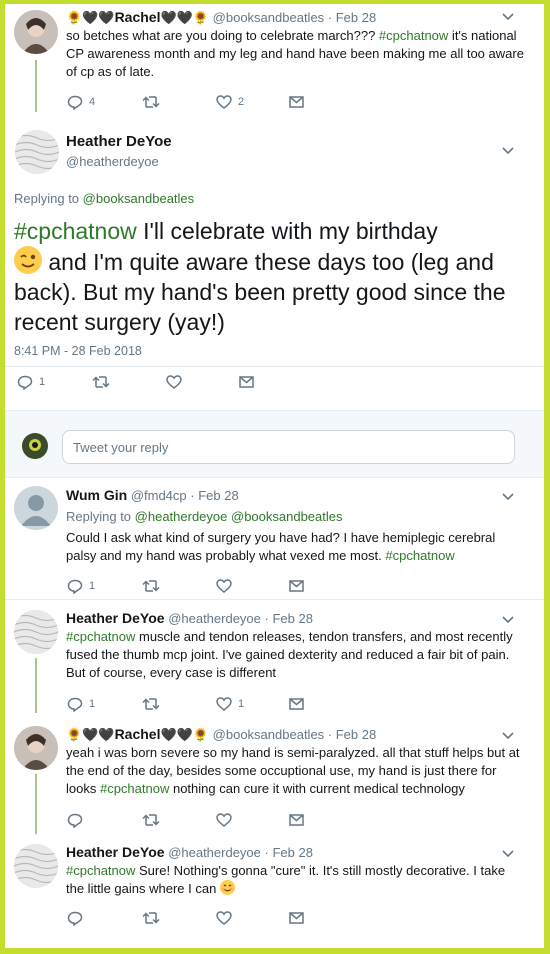 The width and height of the screenshot is (550, 954). I want to click on mention-link: @heatherdeyoe, so click(181, 516).